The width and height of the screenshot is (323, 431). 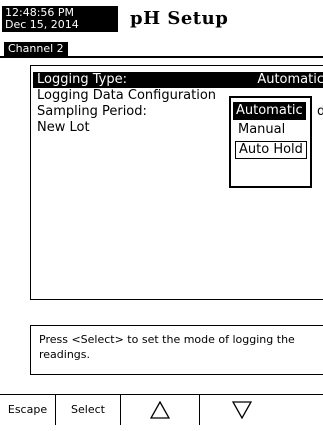 What do you see at coordinates (320, 111) in the screenshot?
I see `menu-item-value: d` at bounding box center [320, 111].